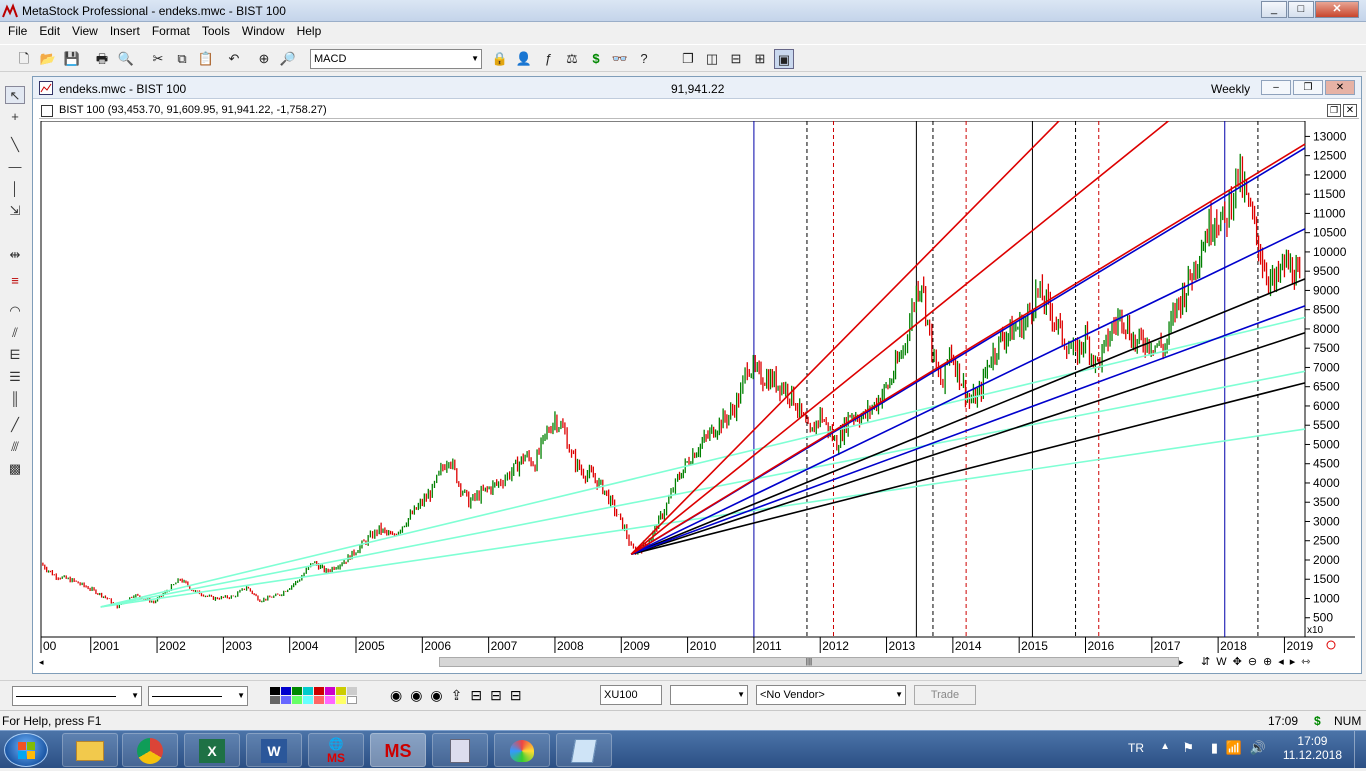  I want to click on chart-close-button: ✕, so click(1340, 87).